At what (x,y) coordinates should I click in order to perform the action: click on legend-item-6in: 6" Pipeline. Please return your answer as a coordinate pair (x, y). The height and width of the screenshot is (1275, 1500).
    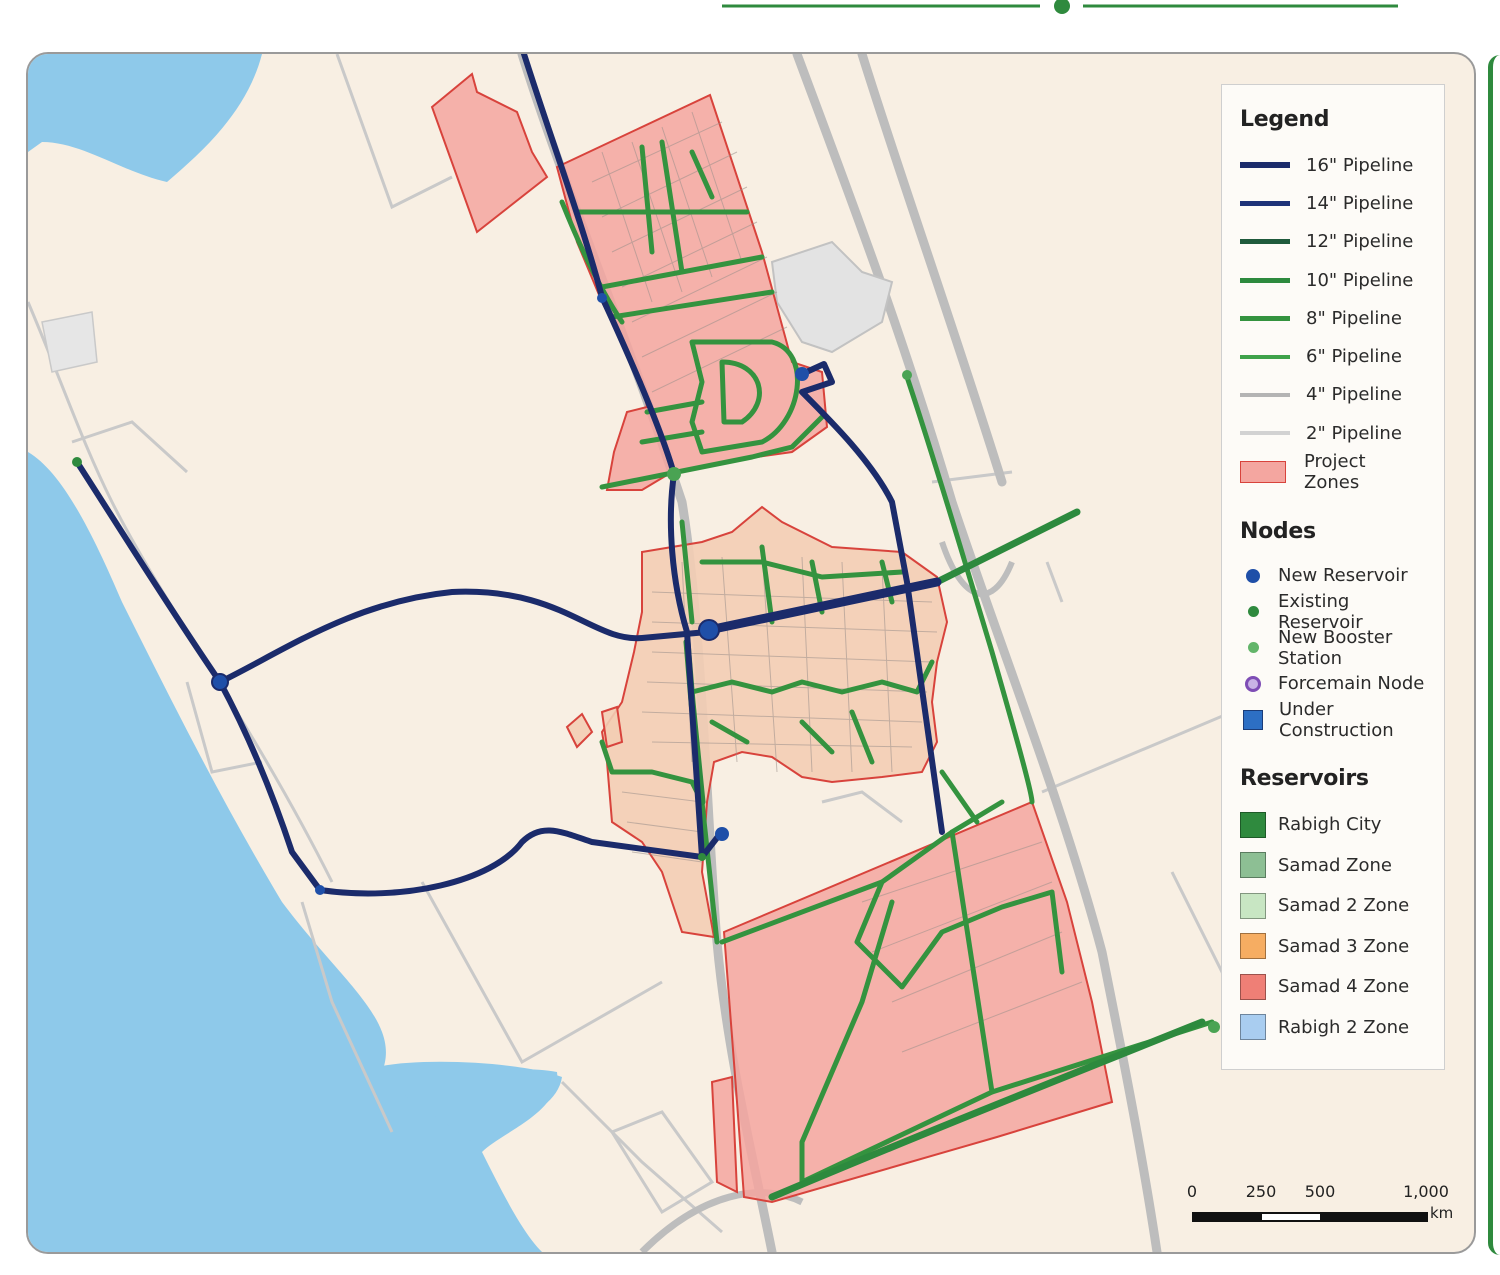
    Looking at the image, I should click on (1333, 356).